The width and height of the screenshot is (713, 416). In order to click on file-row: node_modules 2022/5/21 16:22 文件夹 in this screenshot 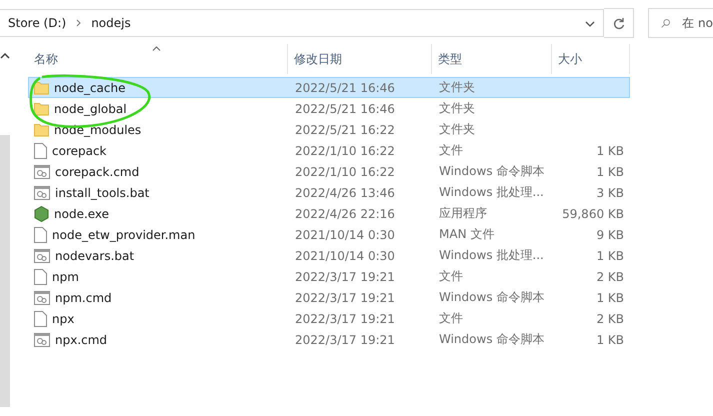, I will do `click(329, 129)`.